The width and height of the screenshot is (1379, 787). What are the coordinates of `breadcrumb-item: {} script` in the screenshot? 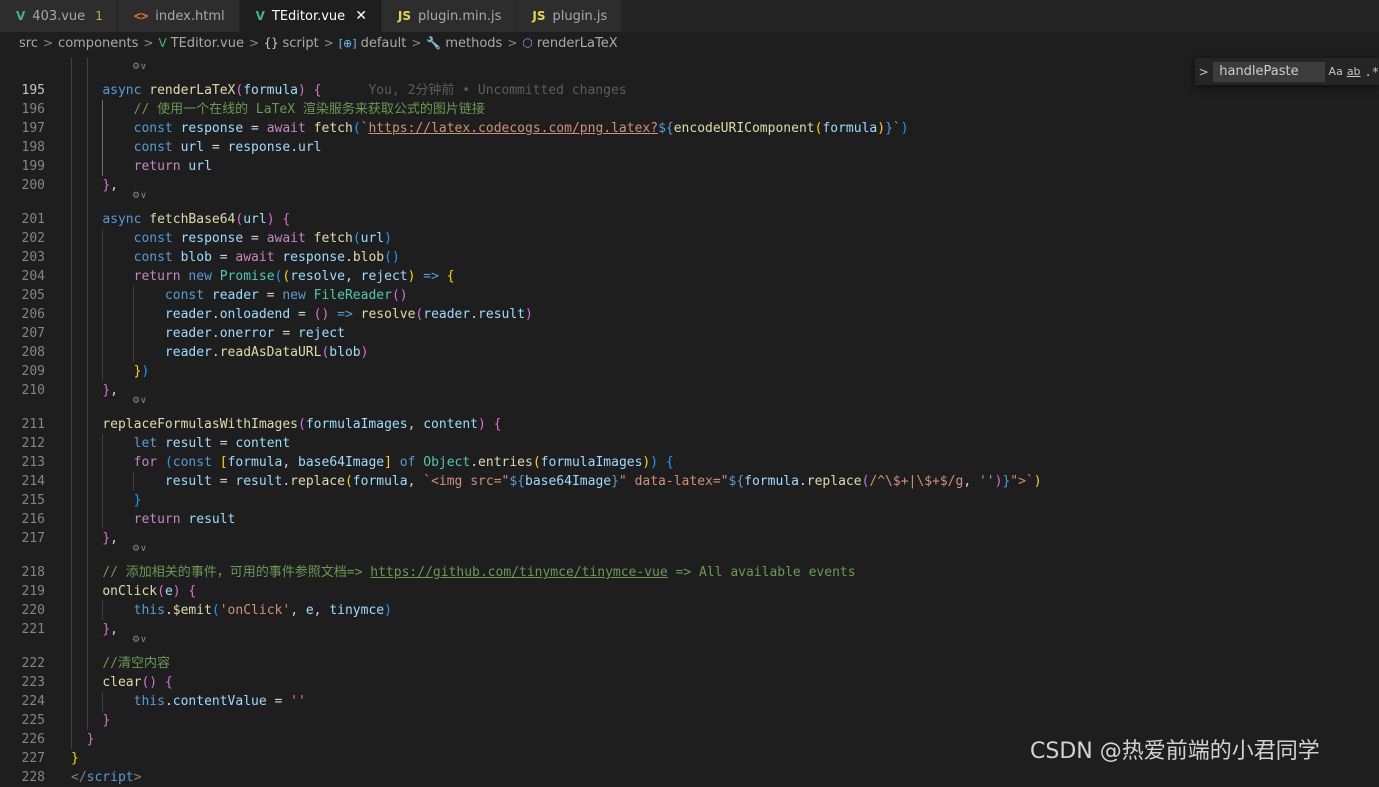 It's located at (291, 43).